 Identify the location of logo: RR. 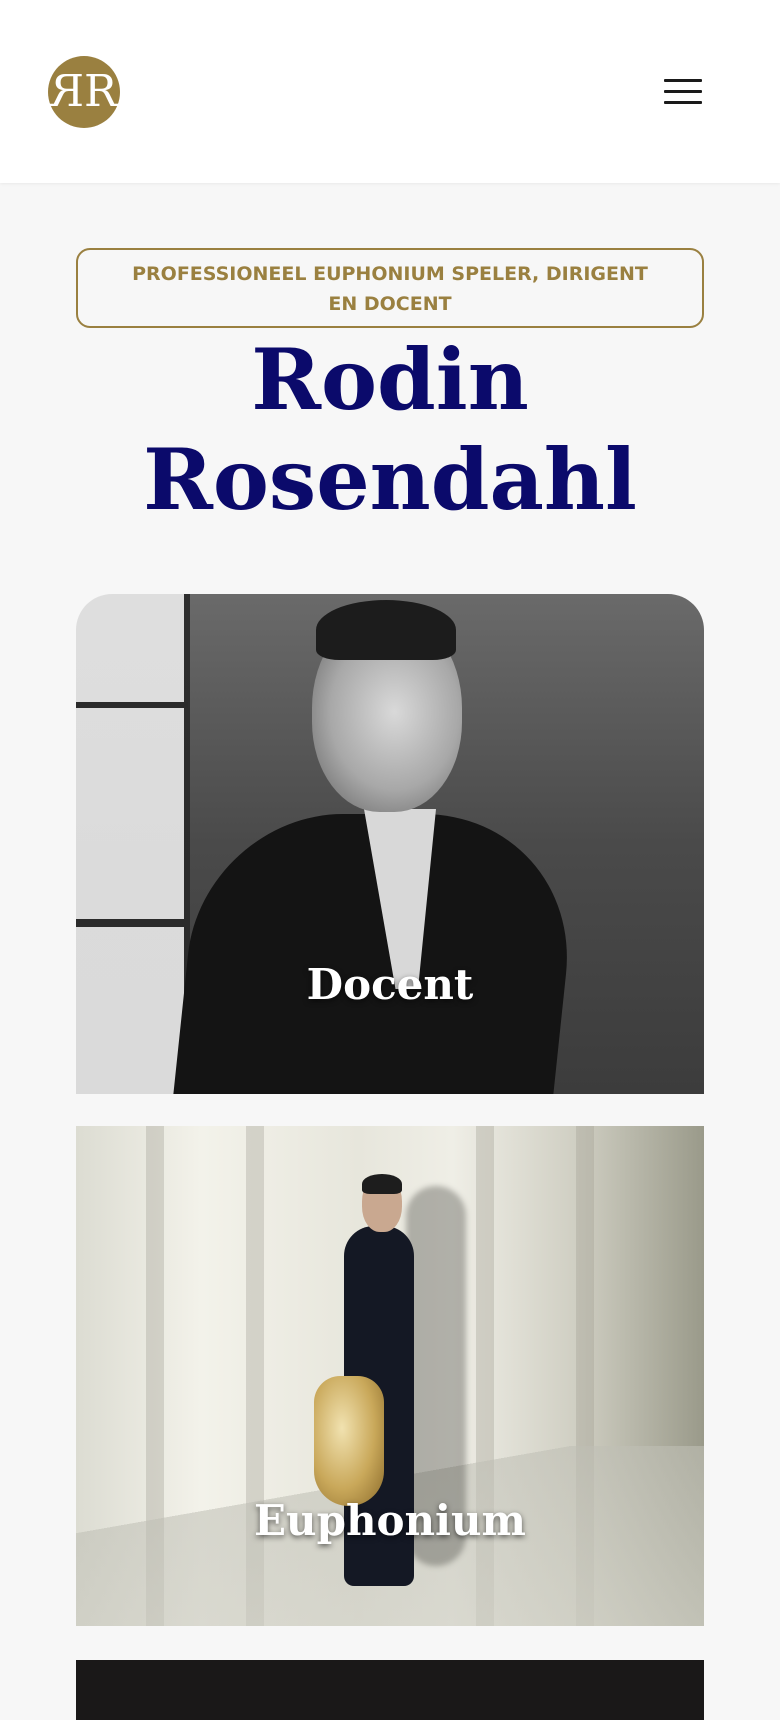
(84, 92).